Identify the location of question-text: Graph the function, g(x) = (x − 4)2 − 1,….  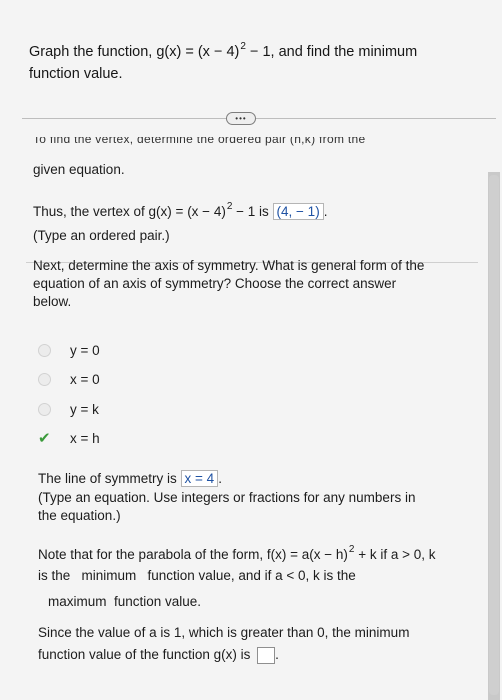
(249, 63).